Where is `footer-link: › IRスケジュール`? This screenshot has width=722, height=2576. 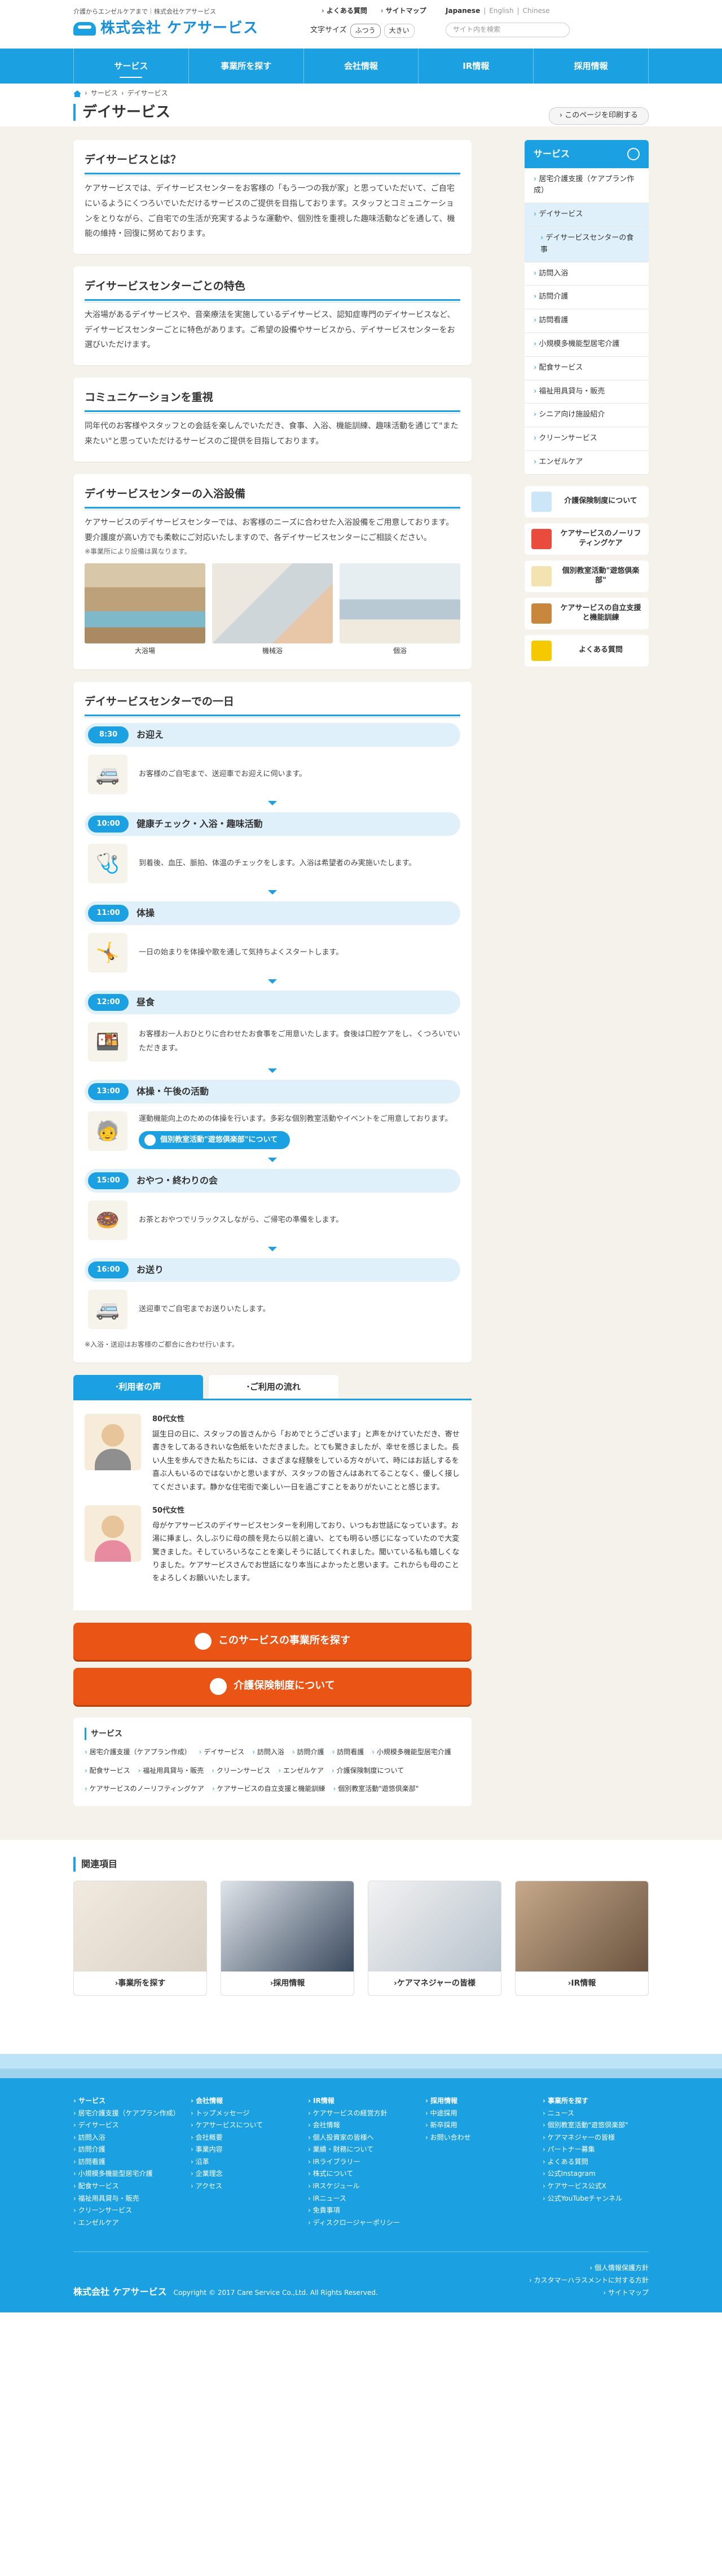 footer-link: › IRスケジュール is located at coordinates (361, 2186).